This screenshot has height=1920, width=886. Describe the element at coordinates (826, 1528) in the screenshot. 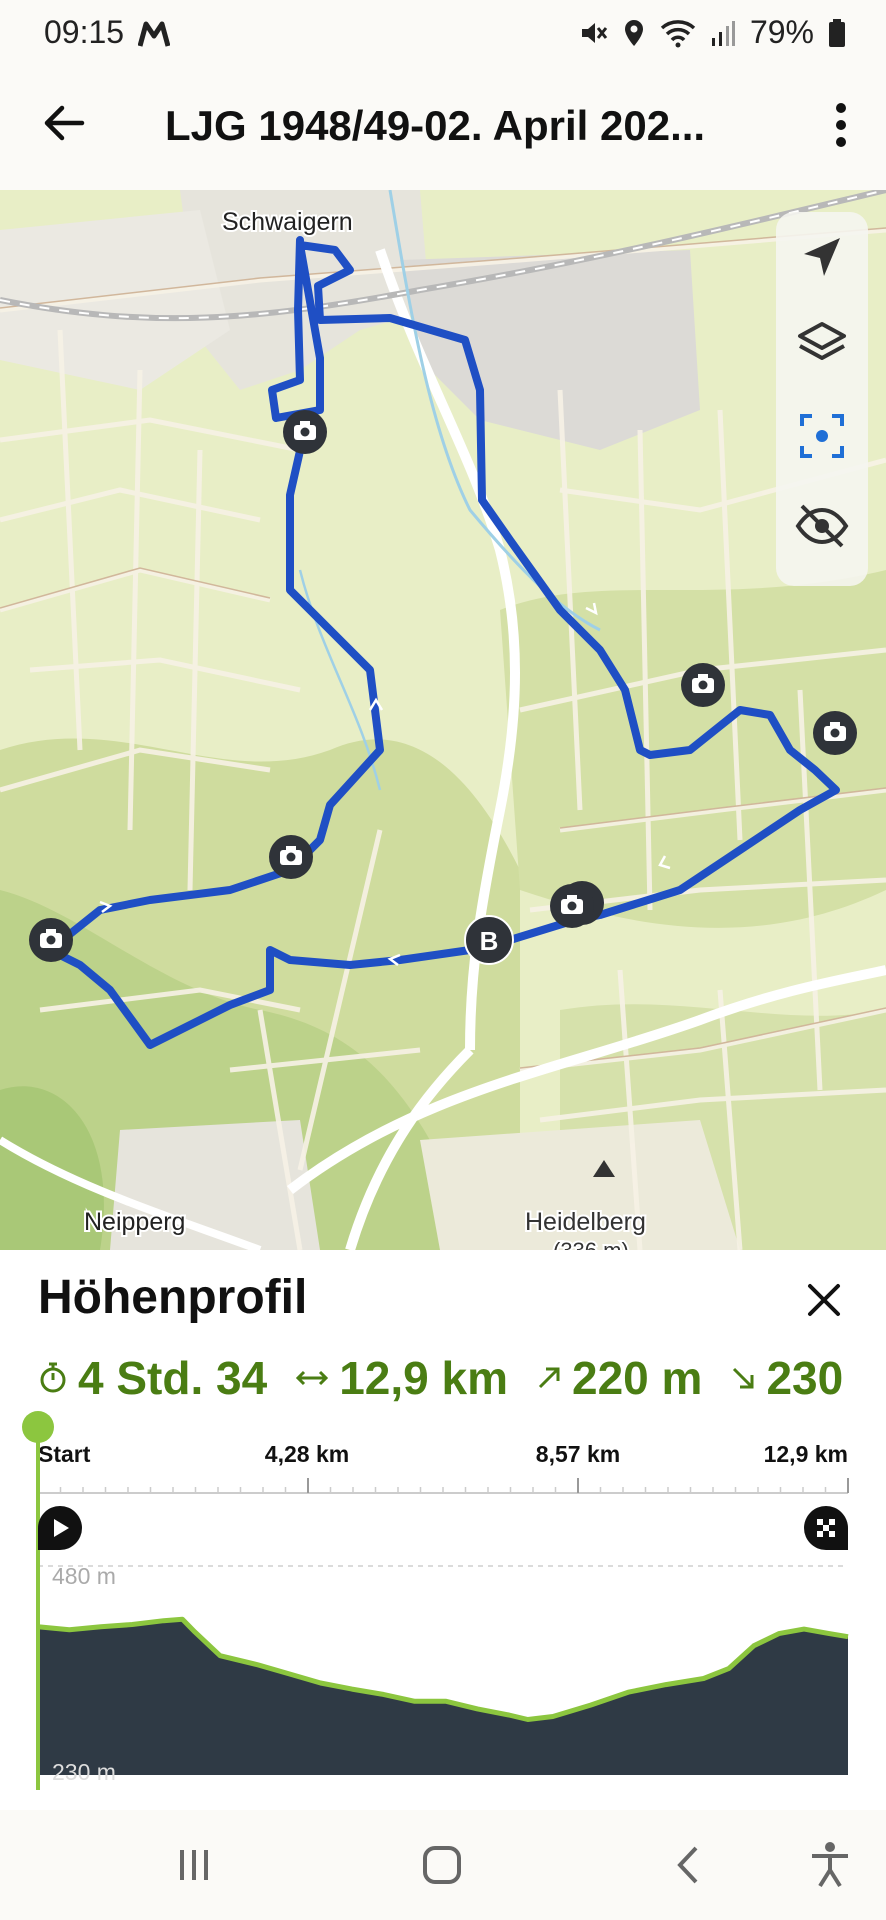

I see `finish-flag-icon` at that location.